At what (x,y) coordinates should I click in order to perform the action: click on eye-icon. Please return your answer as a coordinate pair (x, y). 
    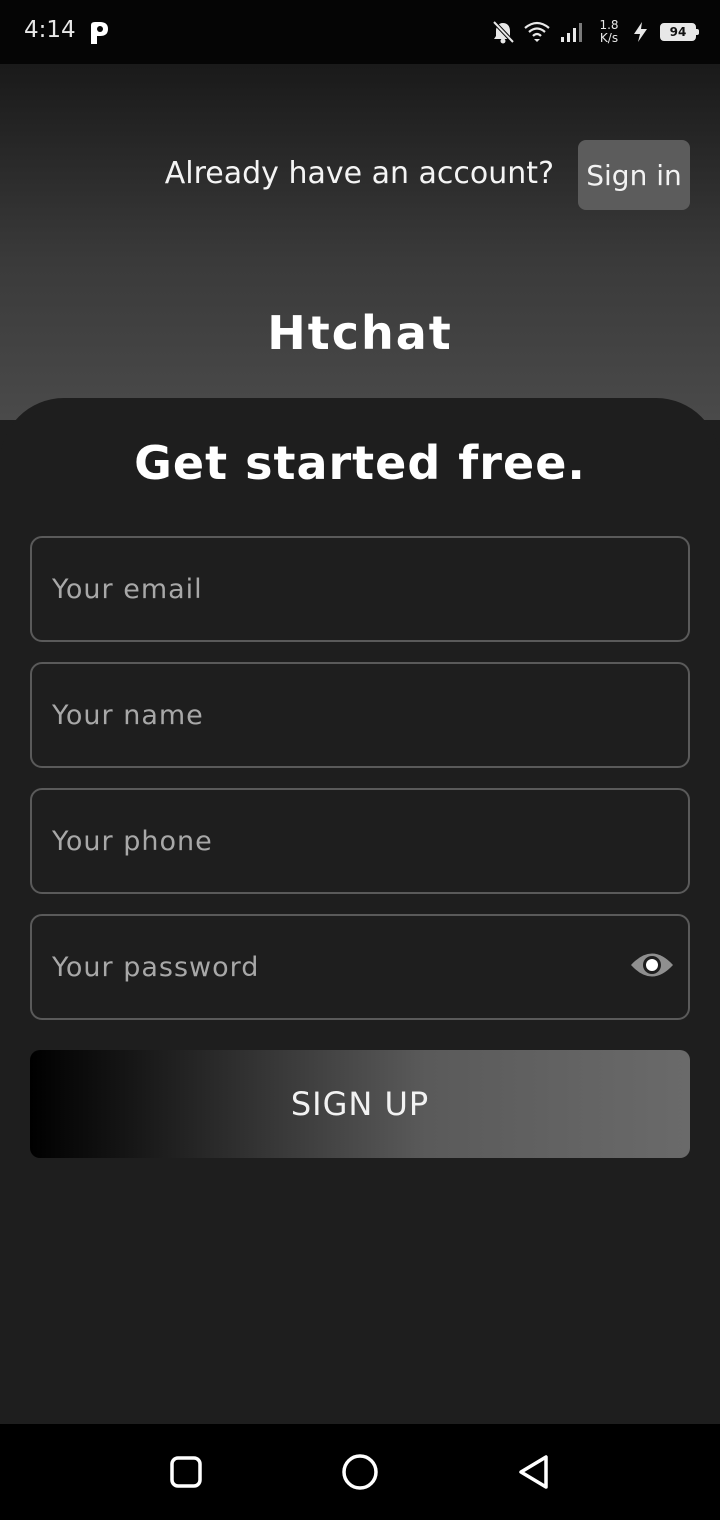
    Looking at the image, I should click on (652, 965).